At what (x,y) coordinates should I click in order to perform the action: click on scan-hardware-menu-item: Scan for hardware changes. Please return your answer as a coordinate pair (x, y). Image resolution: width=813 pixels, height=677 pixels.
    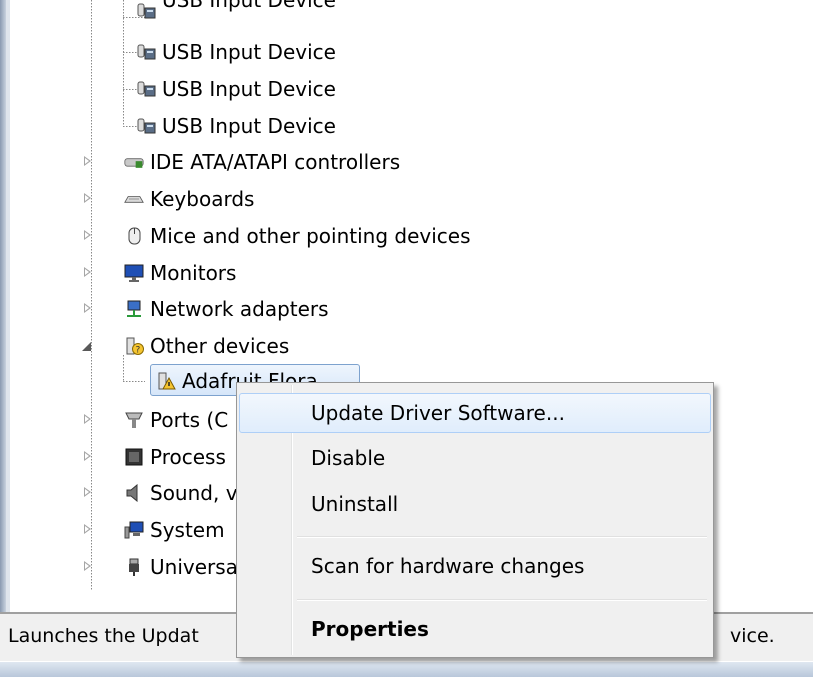
    Looking at the image, I should click on (475, 566).